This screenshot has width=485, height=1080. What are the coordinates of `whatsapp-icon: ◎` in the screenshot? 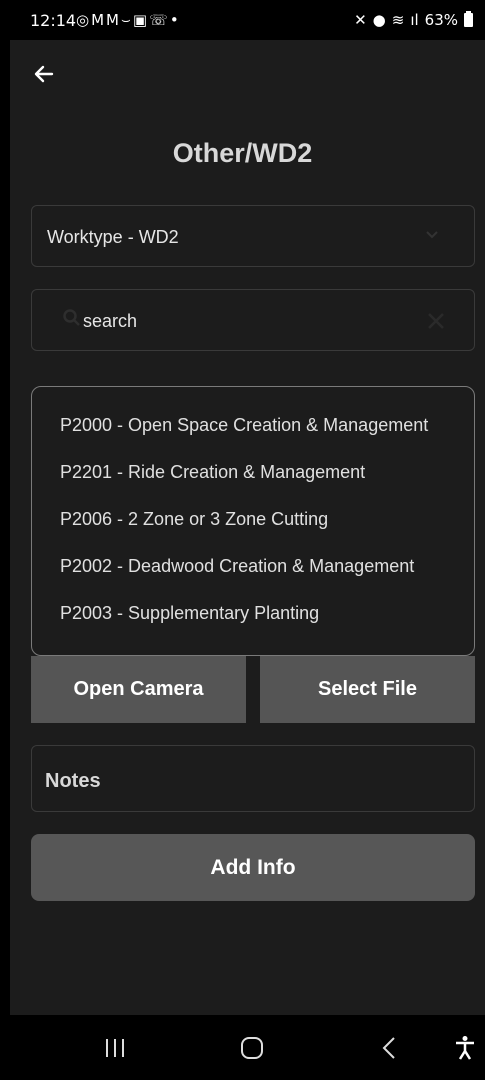 It's located at (84, 20).